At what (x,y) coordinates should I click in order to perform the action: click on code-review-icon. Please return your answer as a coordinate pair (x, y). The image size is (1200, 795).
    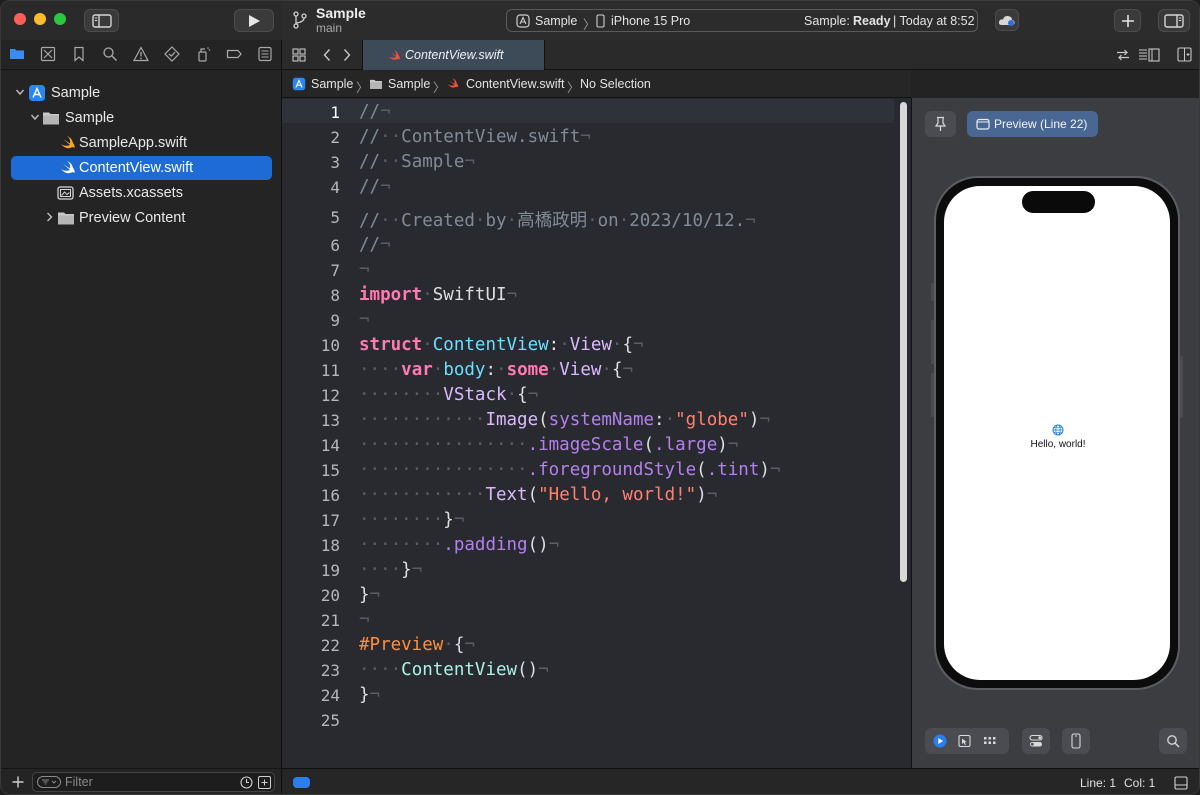
    Looking at the image, I should click on (1123, 55).